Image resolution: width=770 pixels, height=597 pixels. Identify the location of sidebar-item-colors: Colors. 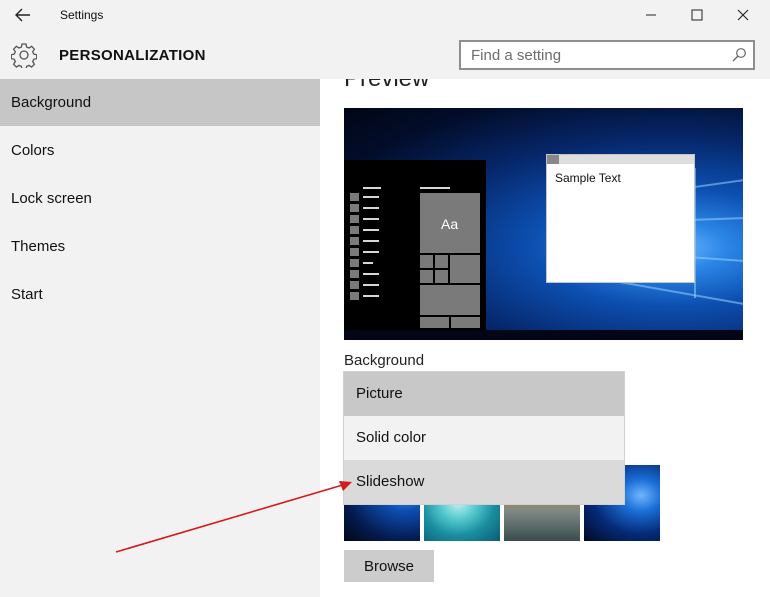
(160, 150).